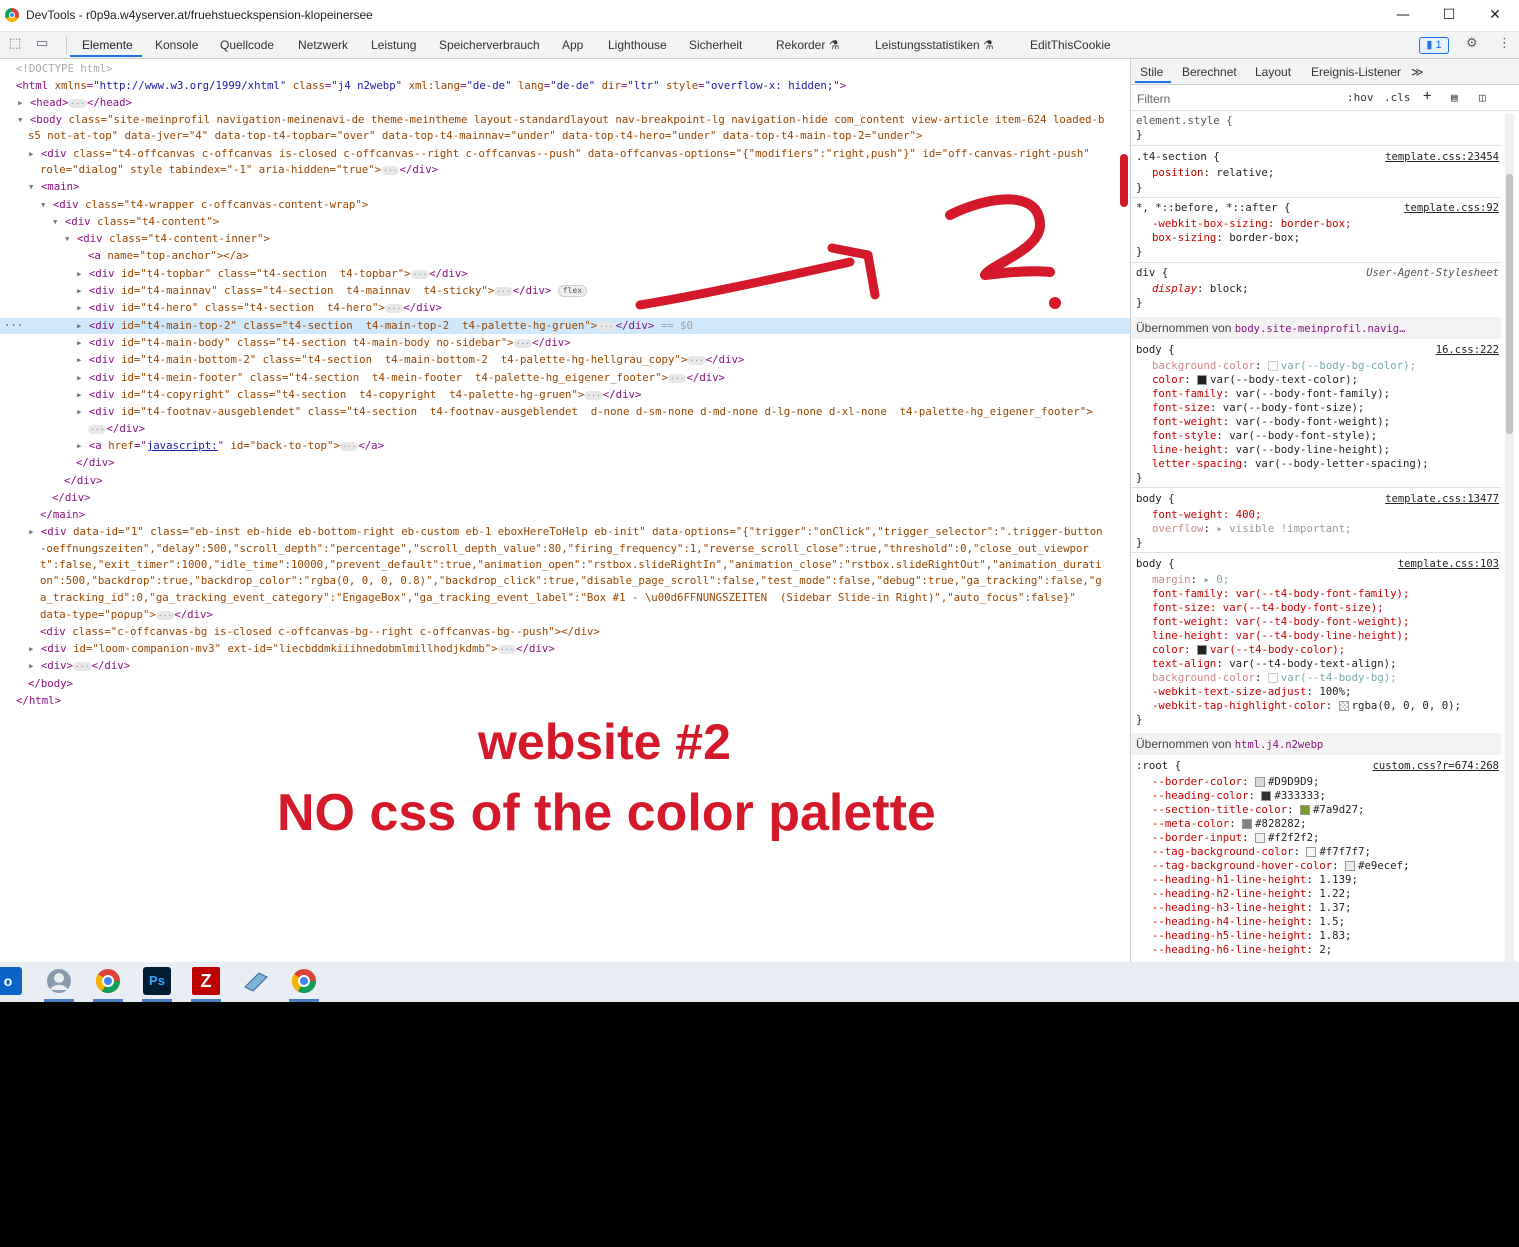 This screenshot has height=1247, width=1519. Describe the element at coordinates (59, 981) in the screenshot. I see `user-icon` at that location.